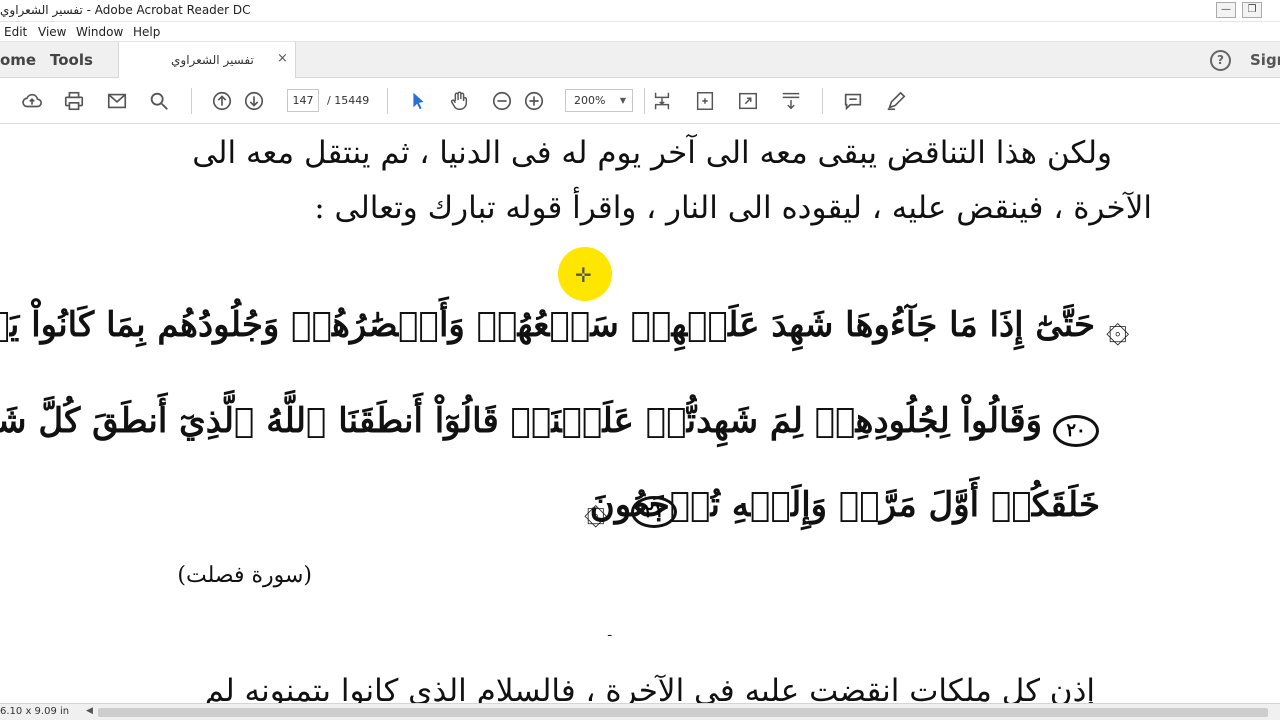 This screenshot has height=720, width=1280. I want to click on previous-page-icon, so click(222, 101).